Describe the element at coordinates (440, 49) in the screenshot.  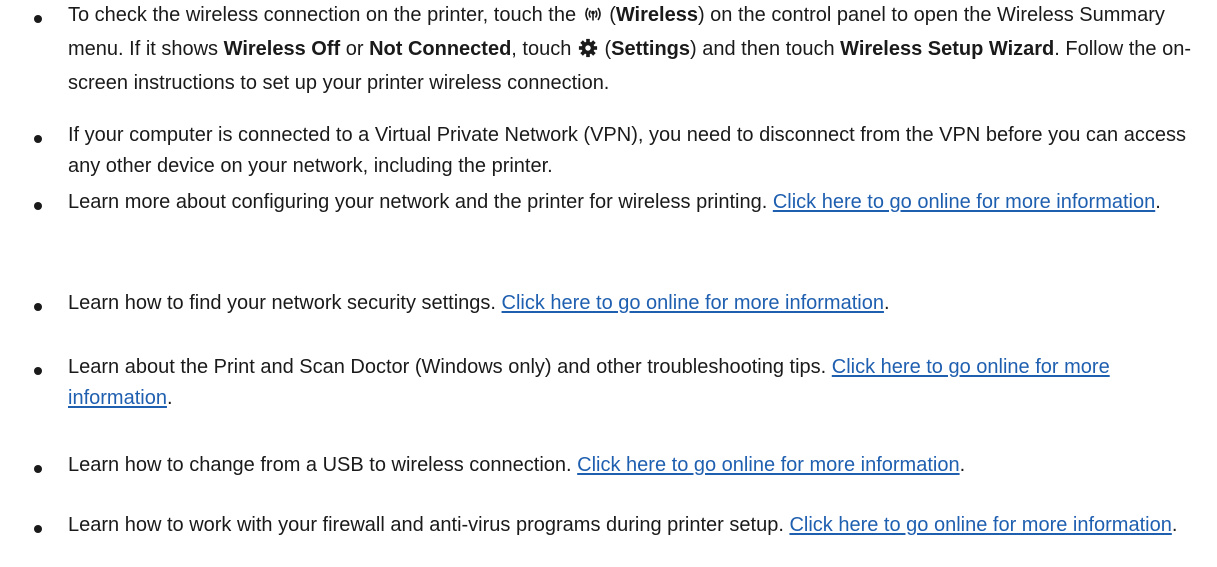
I see `not-connected-label: Not Connected` at that location.